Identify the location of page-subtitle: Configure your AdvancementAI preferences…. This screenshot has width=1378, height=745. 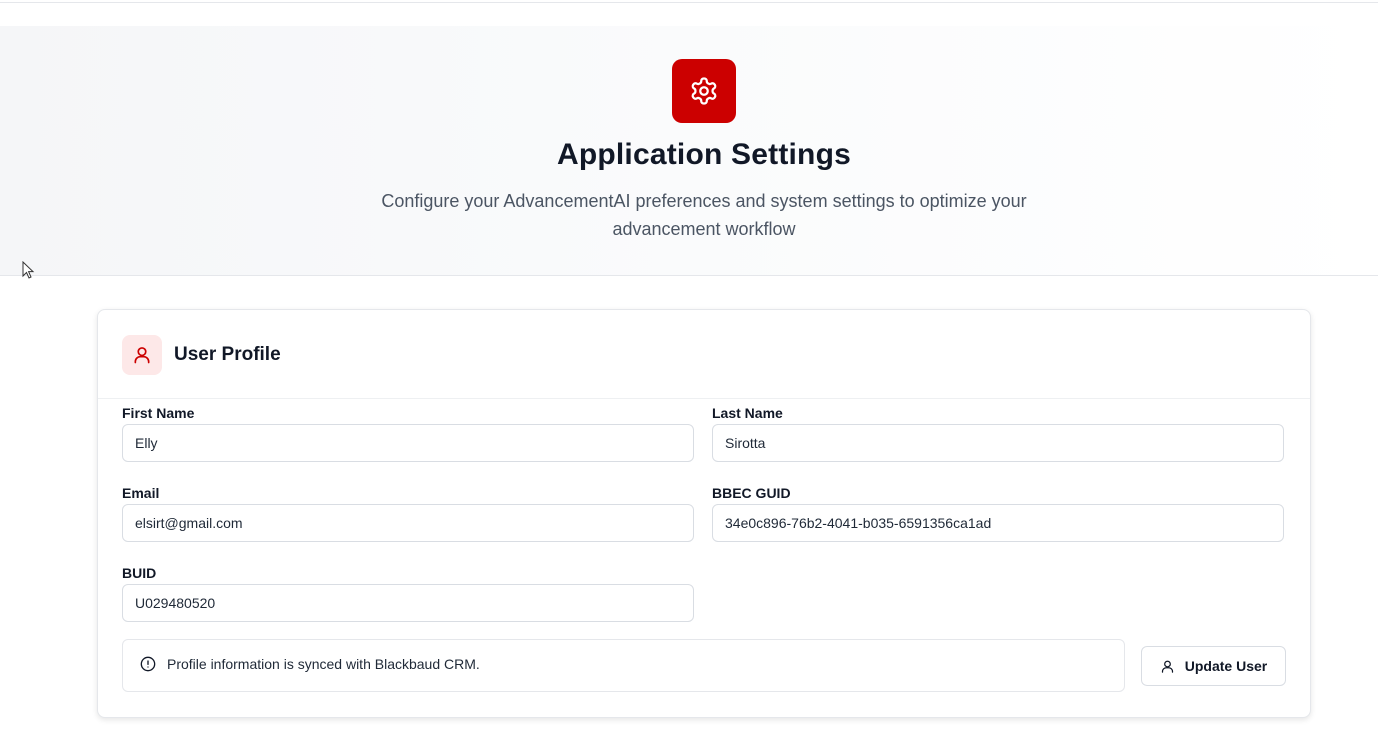
(704, 215).